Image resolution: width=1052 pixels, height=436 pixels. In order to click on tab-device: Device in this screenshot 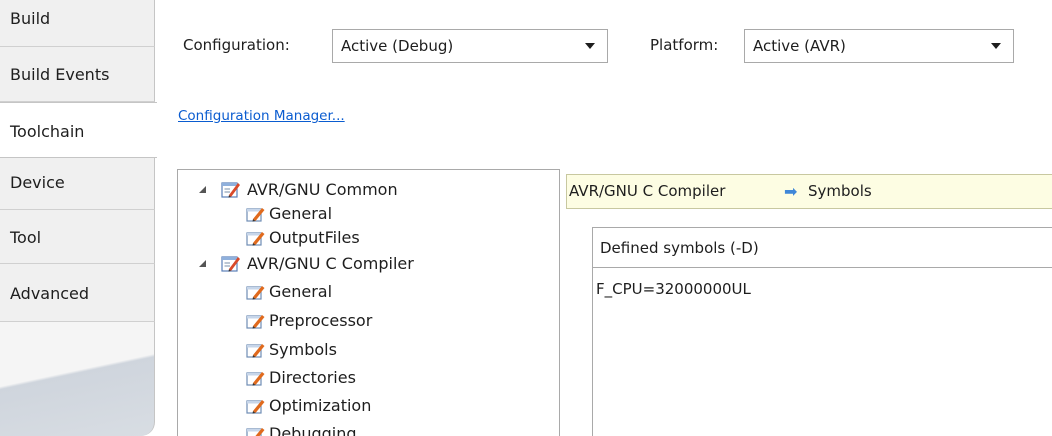, I will do `click(77, 184)`.